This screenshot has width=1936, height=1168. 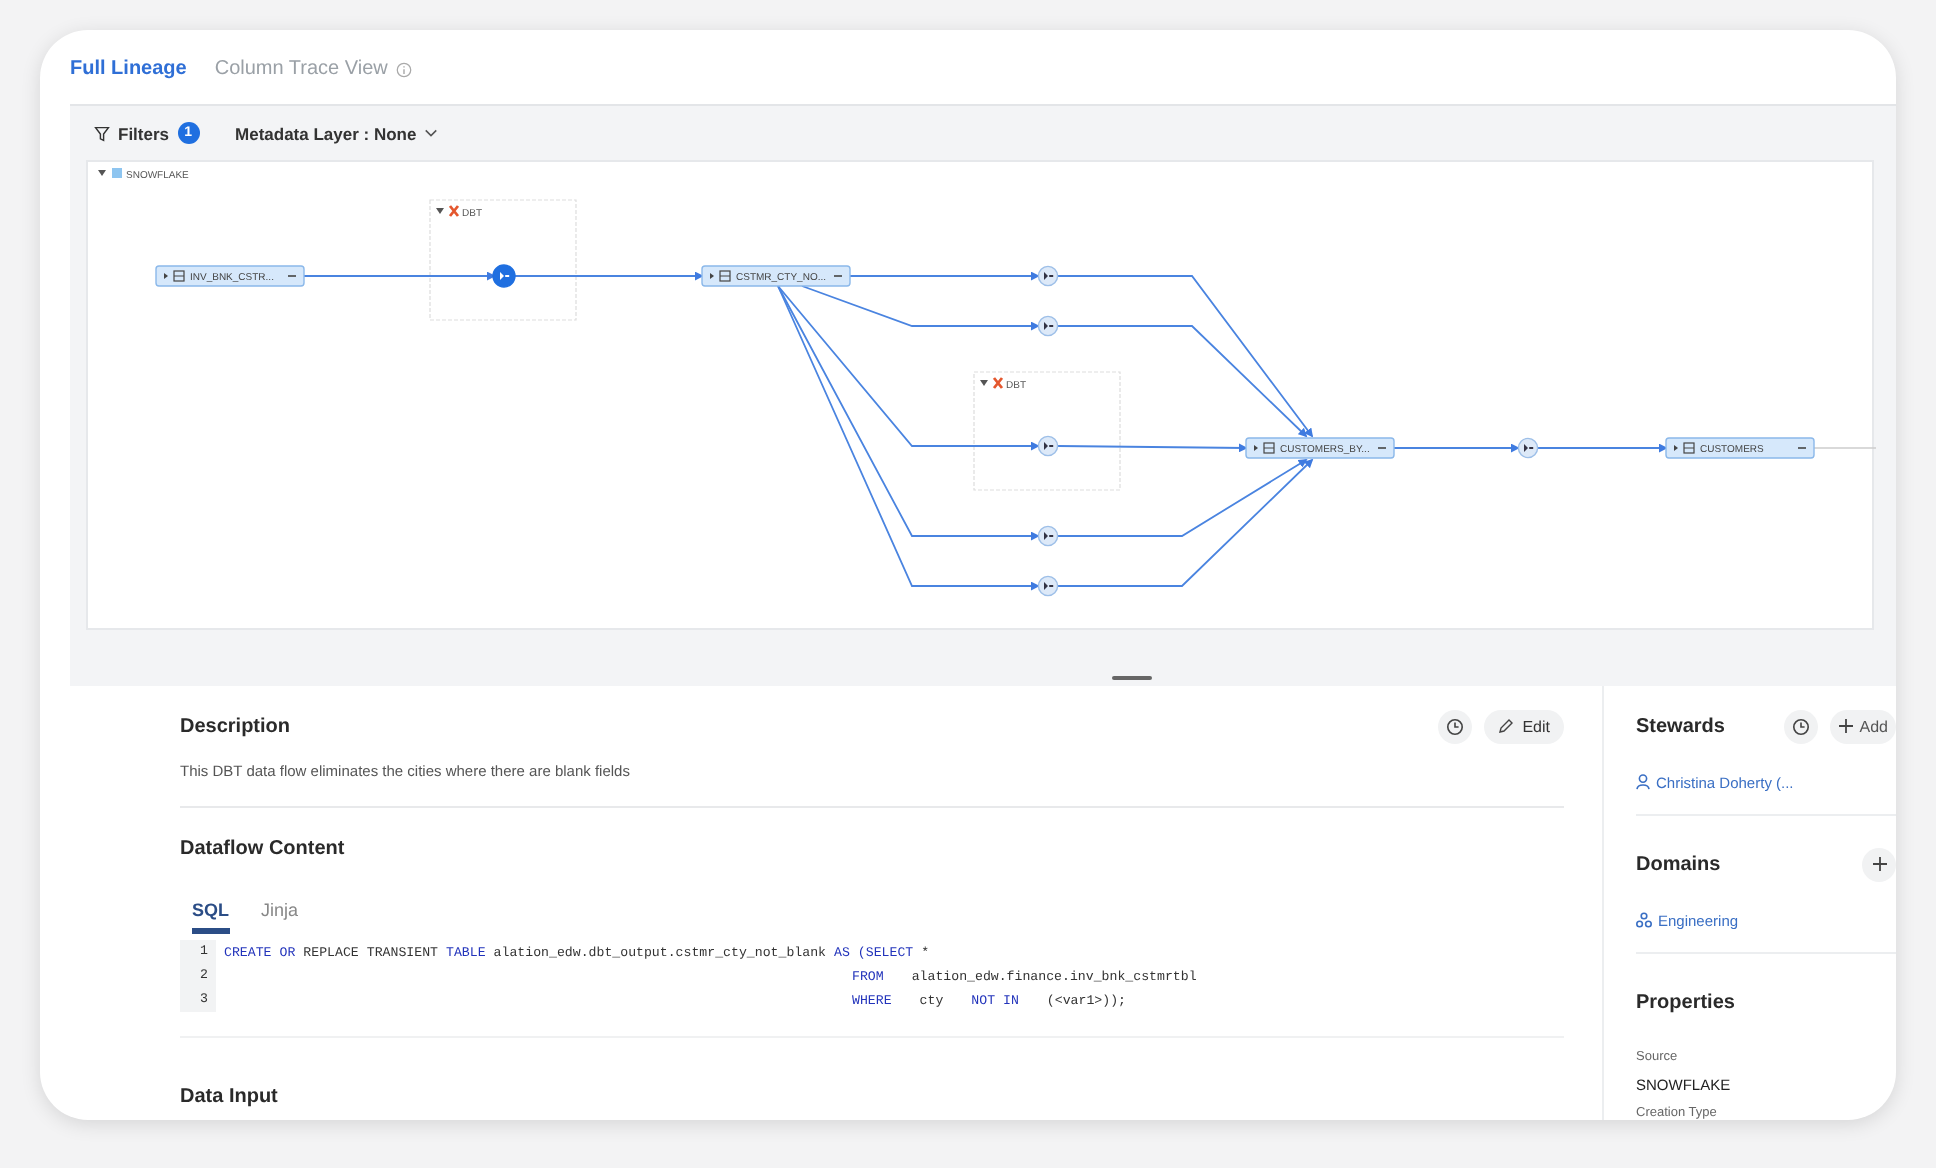 I want to click on add-button: Add, so click(x=1862, y=726).